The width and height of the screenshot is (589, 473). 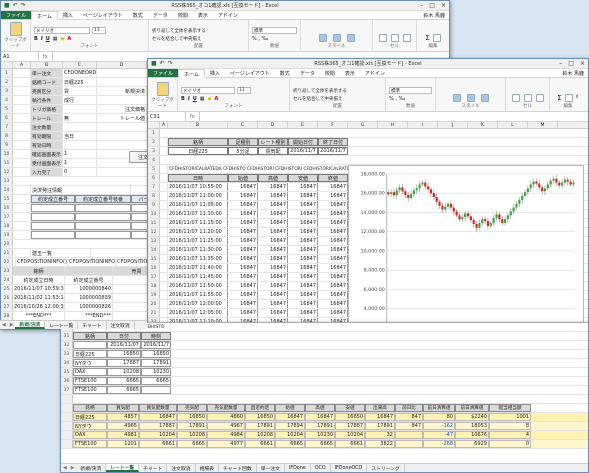 What do you see at coordinates (7, 109) in the screenshot?
I see `row-header: 5` at bounding box center [7, 109].